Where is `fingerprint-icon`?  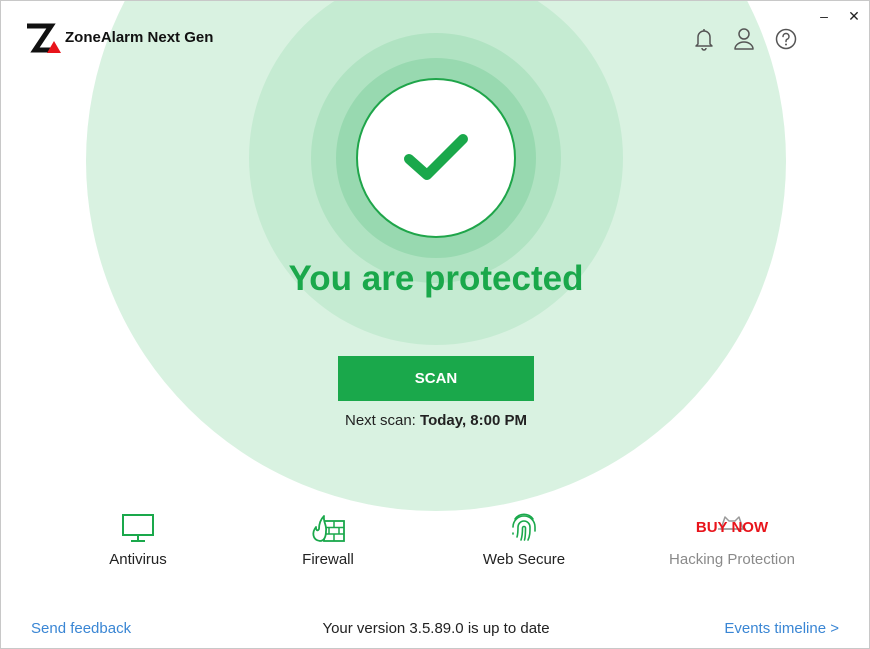 fingerprint-icon is located at coordinates (524, 527).